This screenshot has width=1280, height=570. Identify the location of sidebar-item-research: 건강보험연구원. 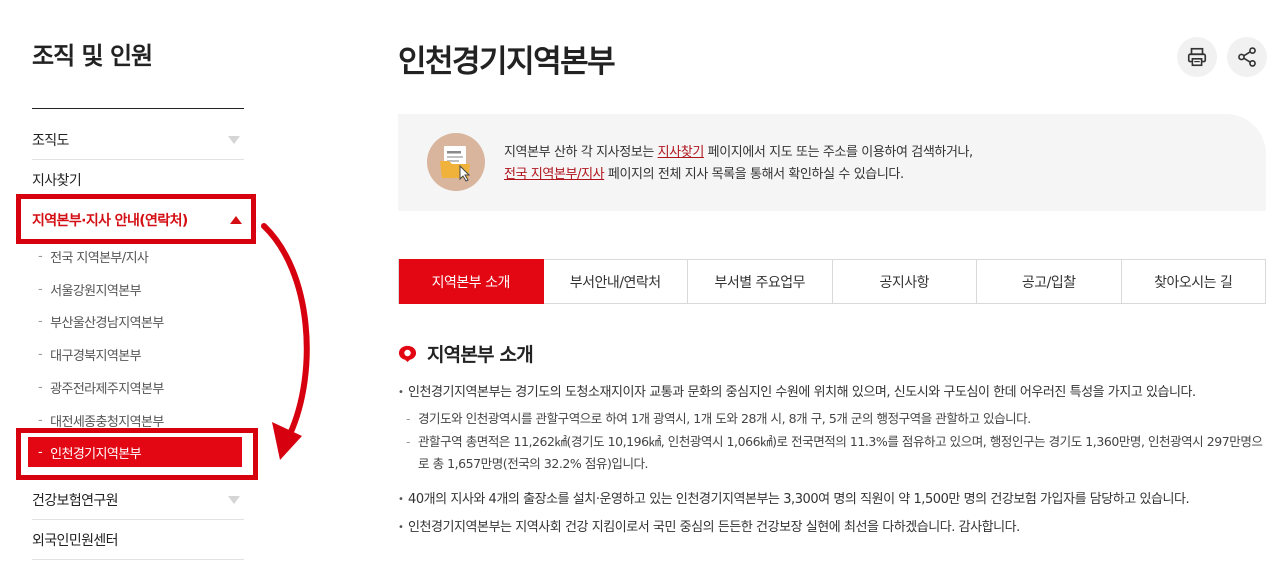
(138, 500).